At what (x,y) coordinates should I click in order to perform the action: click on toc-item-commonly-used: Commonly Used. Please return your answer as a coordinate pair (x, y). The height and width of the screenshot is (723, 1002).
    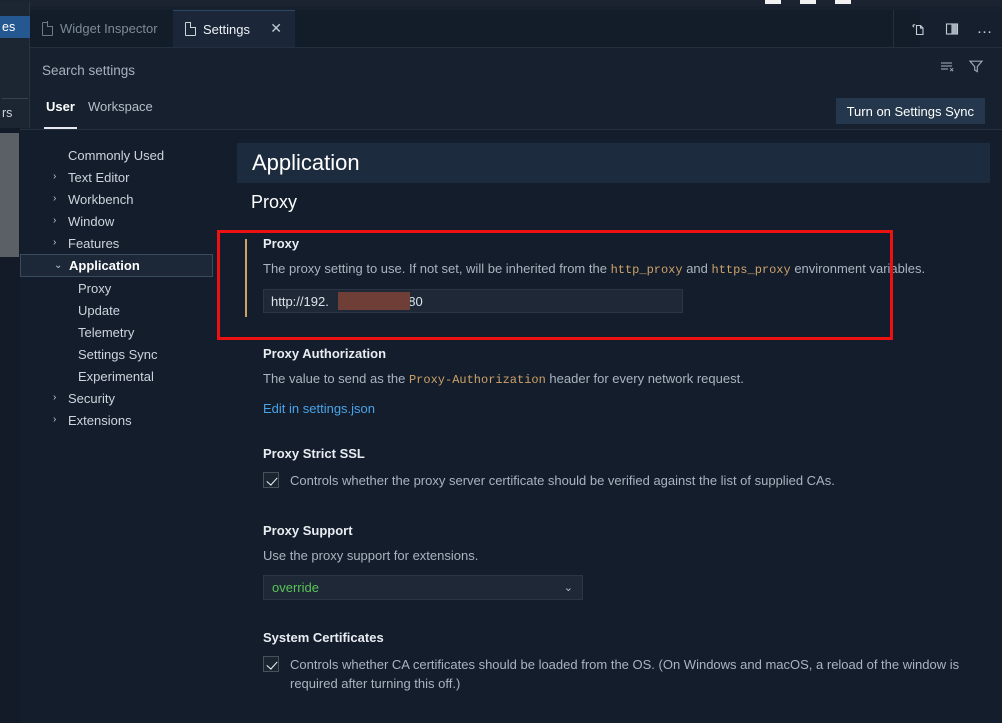
    Looking at the image, I should click on (116, 155).